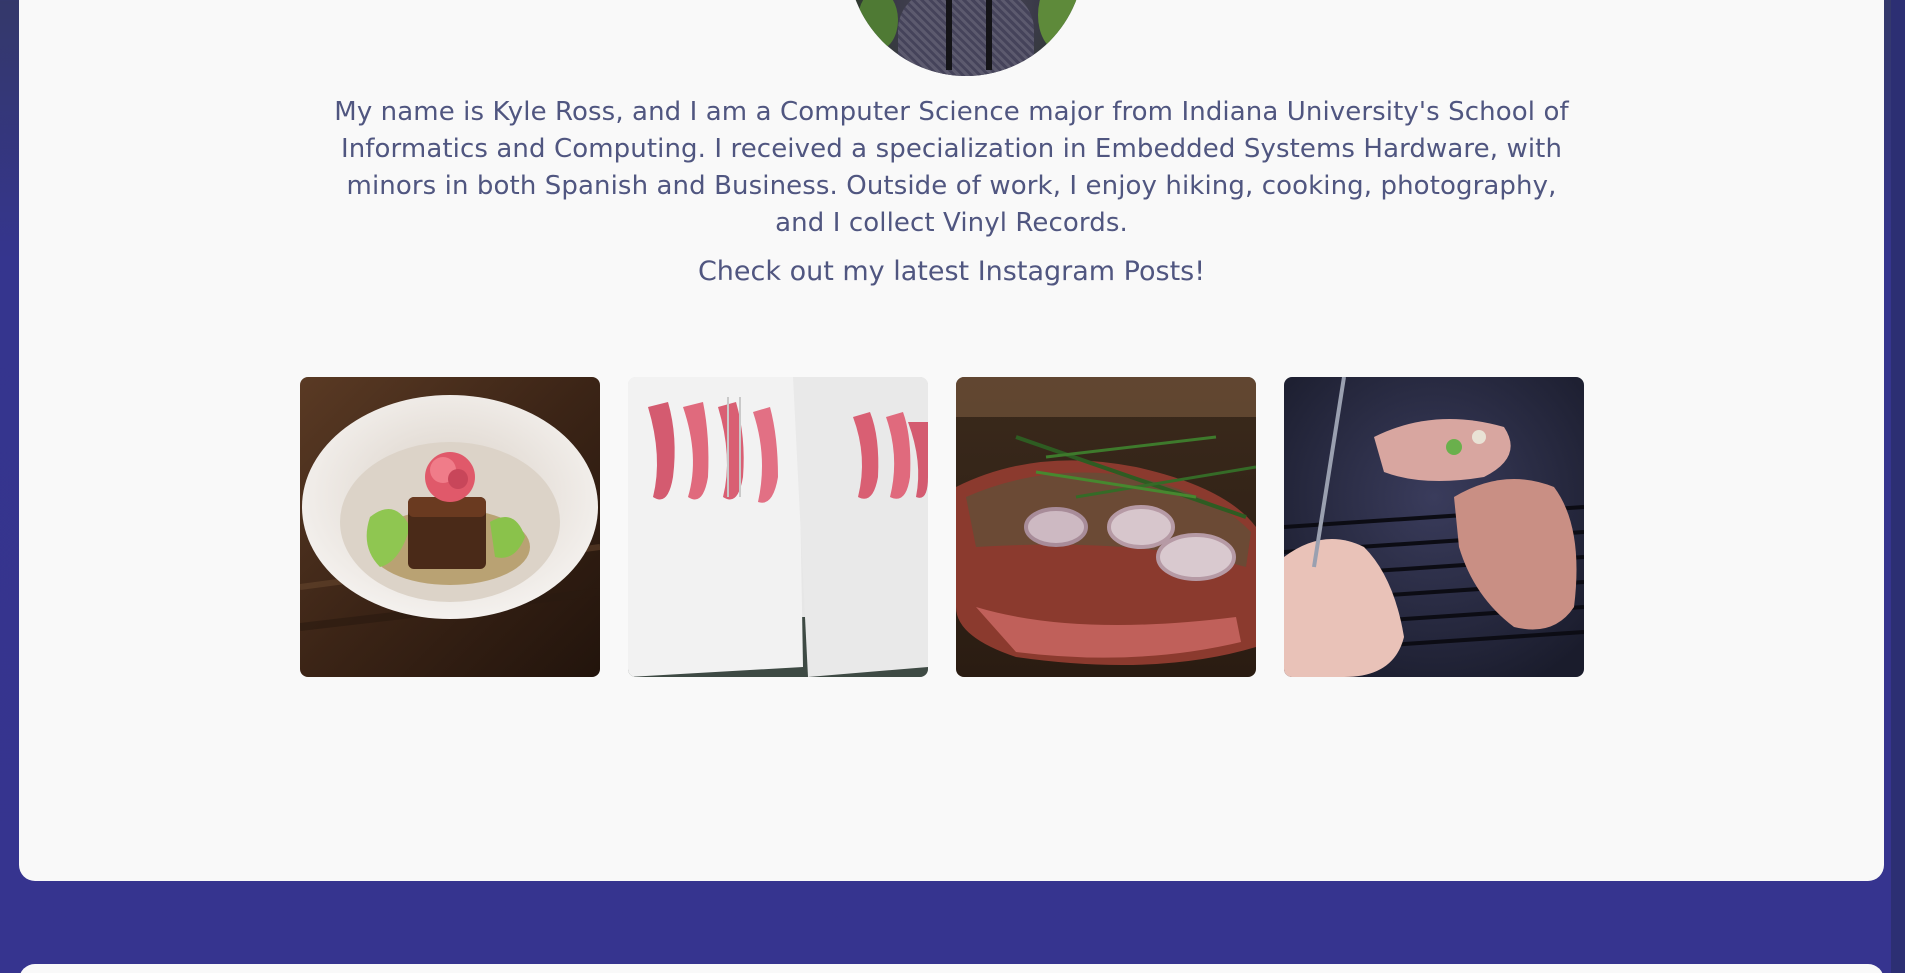  Describe the element at coordinates (951, 968) in the screenshot. I see `next-section-card` at that location.